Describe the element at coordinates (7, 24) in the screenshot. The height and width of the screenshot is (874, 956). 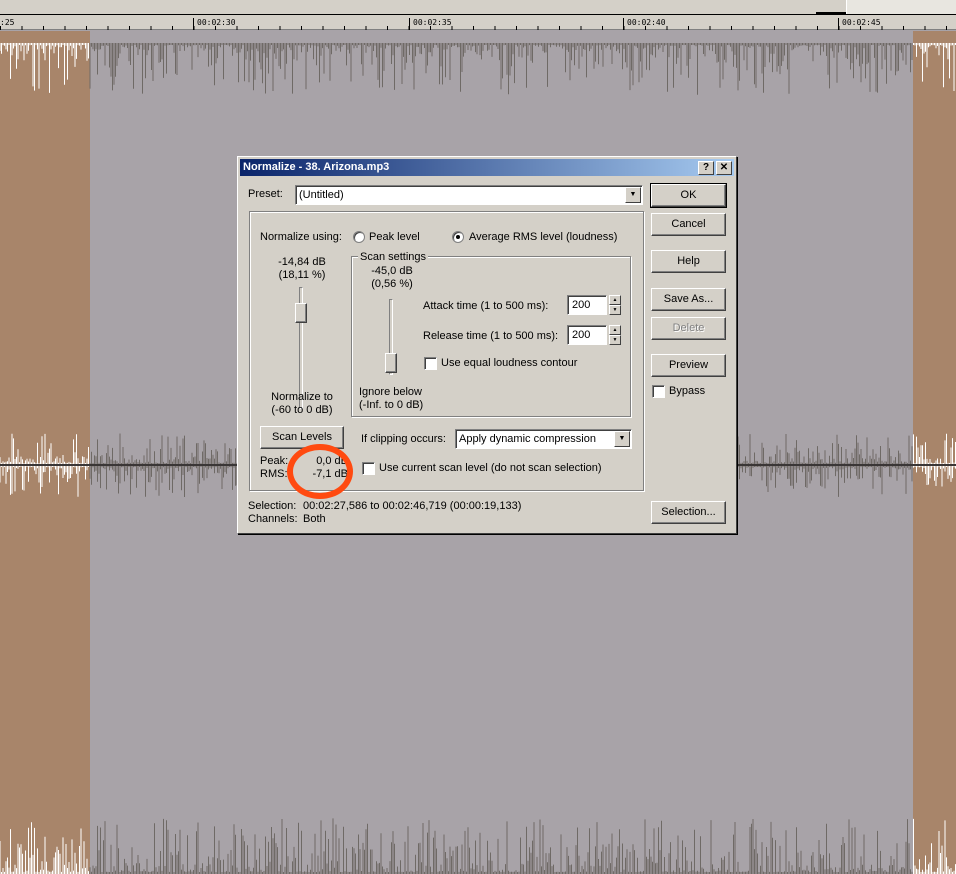
I see `ruler-label: :25` at that location.